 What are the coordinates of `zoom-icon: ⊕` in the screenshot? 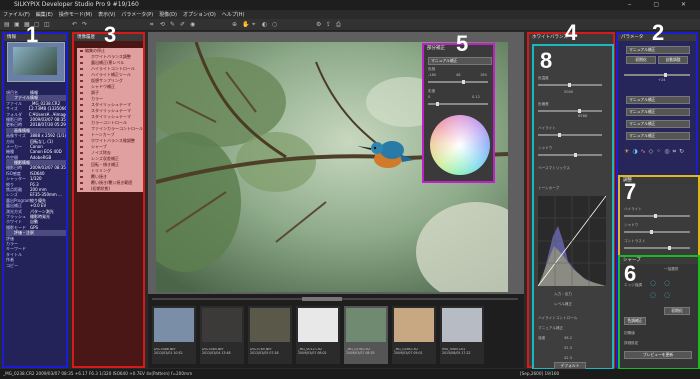 It's located at (235, 25).